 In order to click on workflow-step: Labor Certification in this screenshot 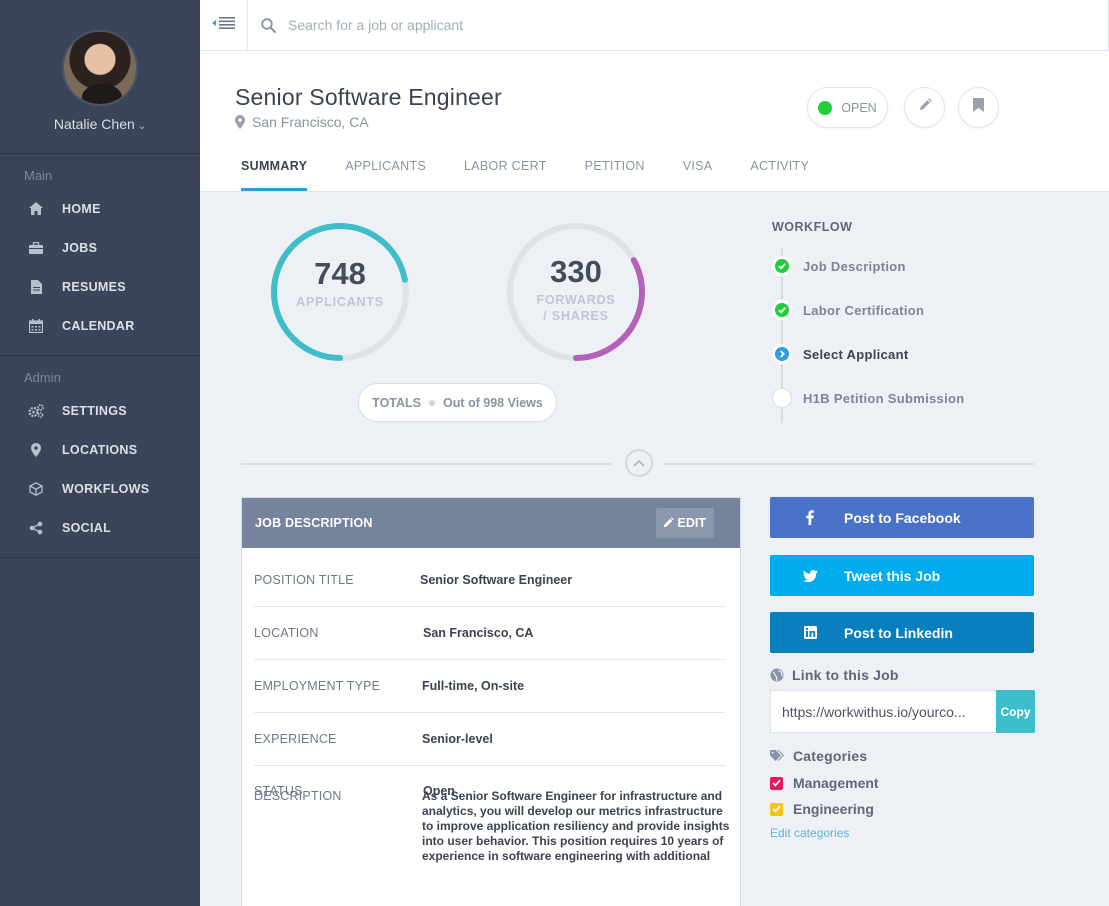, I will do `click(848, 310)`.